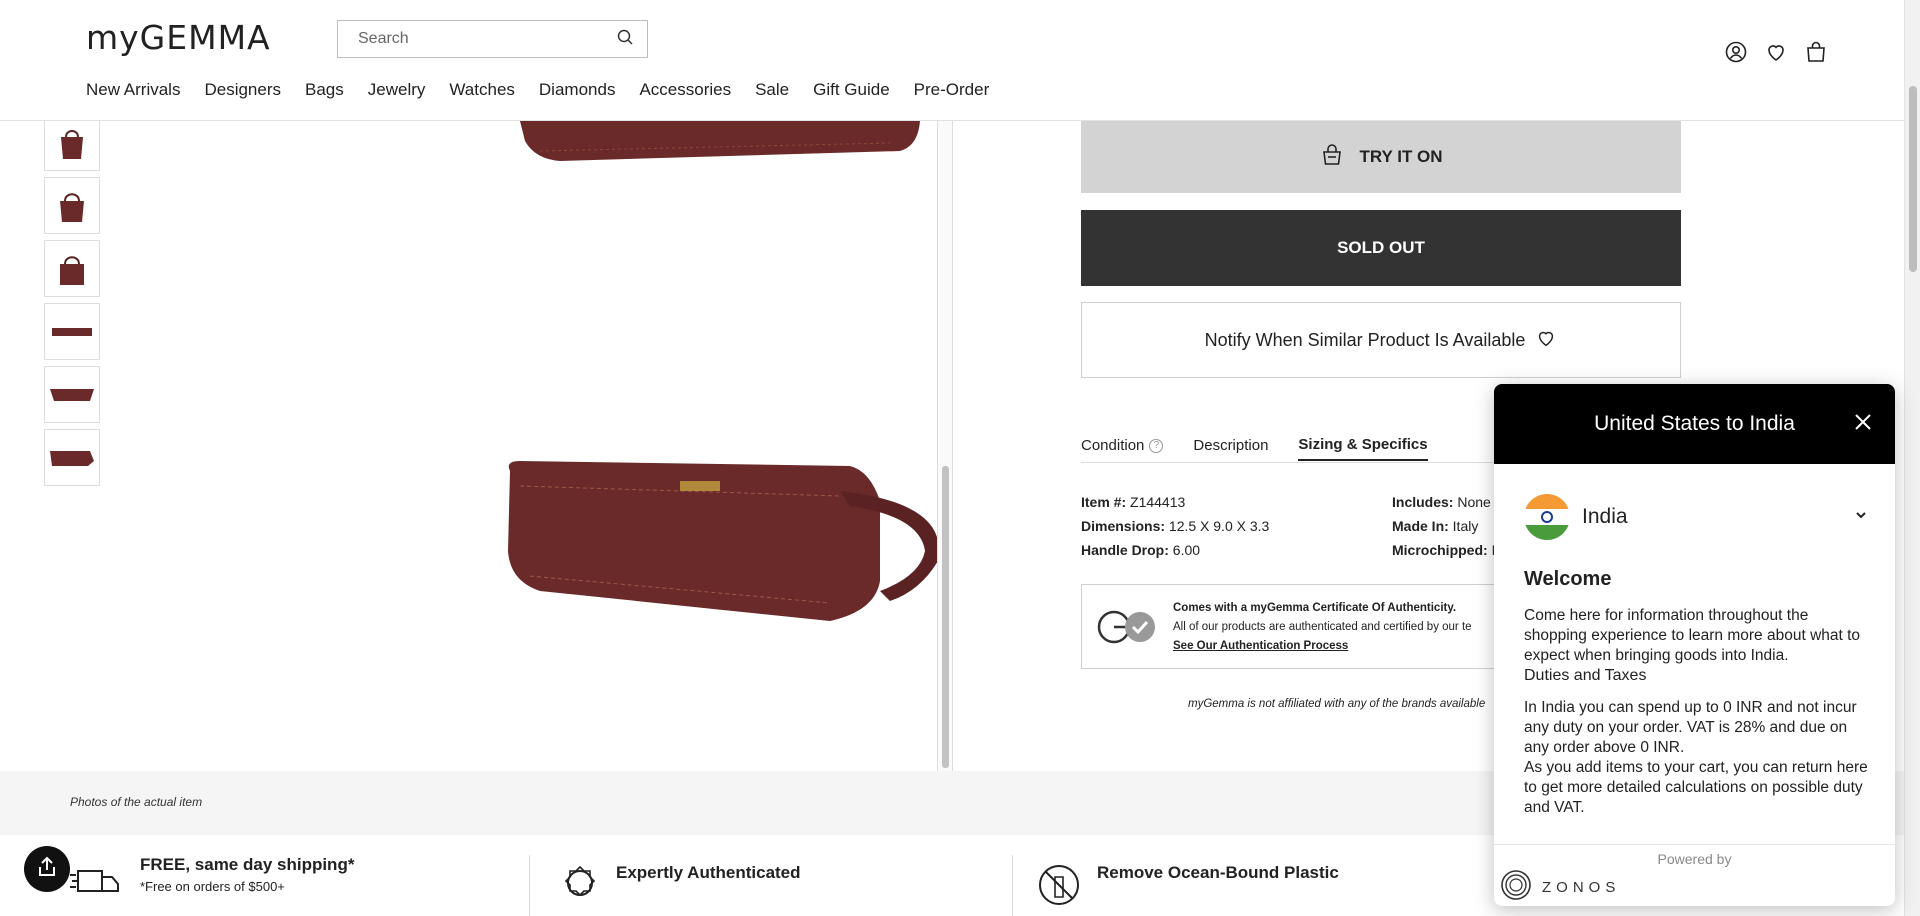  Describe the element at coordinates (482, 90) in the screenshot. I see `nav-watches: Watches` at that location.